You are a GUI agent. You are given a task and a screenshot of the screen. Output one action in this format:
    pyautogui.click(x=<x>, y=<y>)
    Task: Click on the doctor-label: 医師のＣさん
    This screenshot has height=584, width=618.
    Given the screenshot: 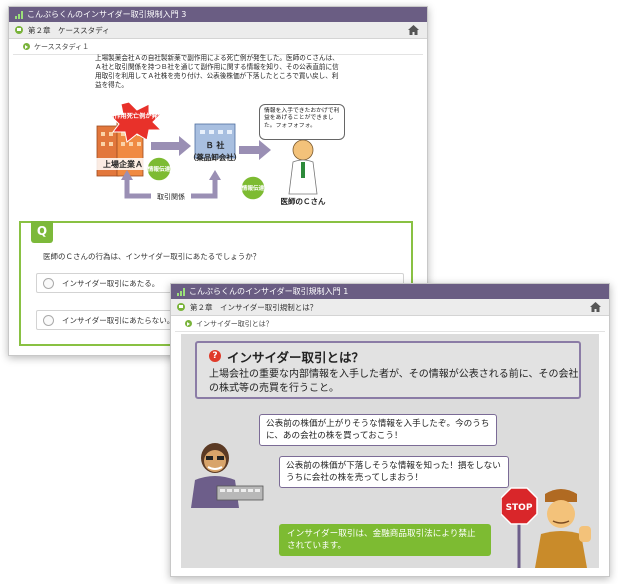 What is the action you would take?
    pyautogui.click(x=303, y=201)
    